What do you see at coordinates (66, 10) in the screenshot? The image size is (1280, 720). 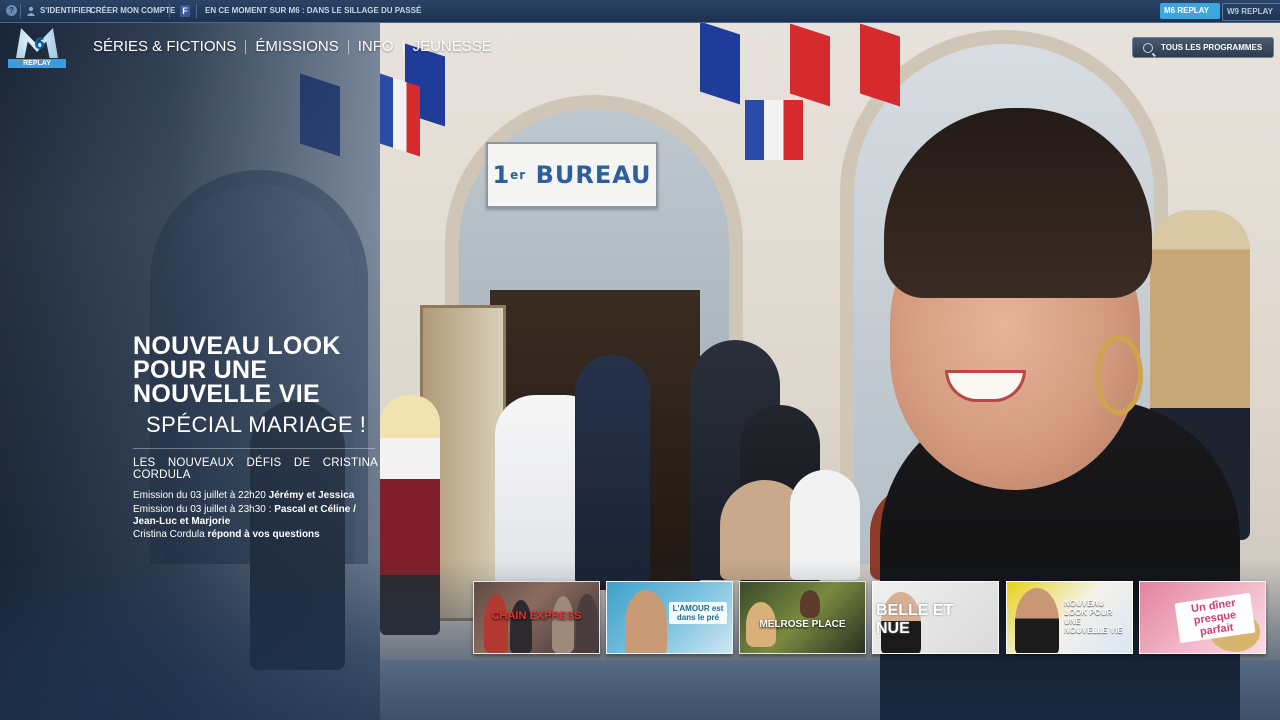 I see `login-label: S'IDENTIFIER` at bounding box center [66, 10].